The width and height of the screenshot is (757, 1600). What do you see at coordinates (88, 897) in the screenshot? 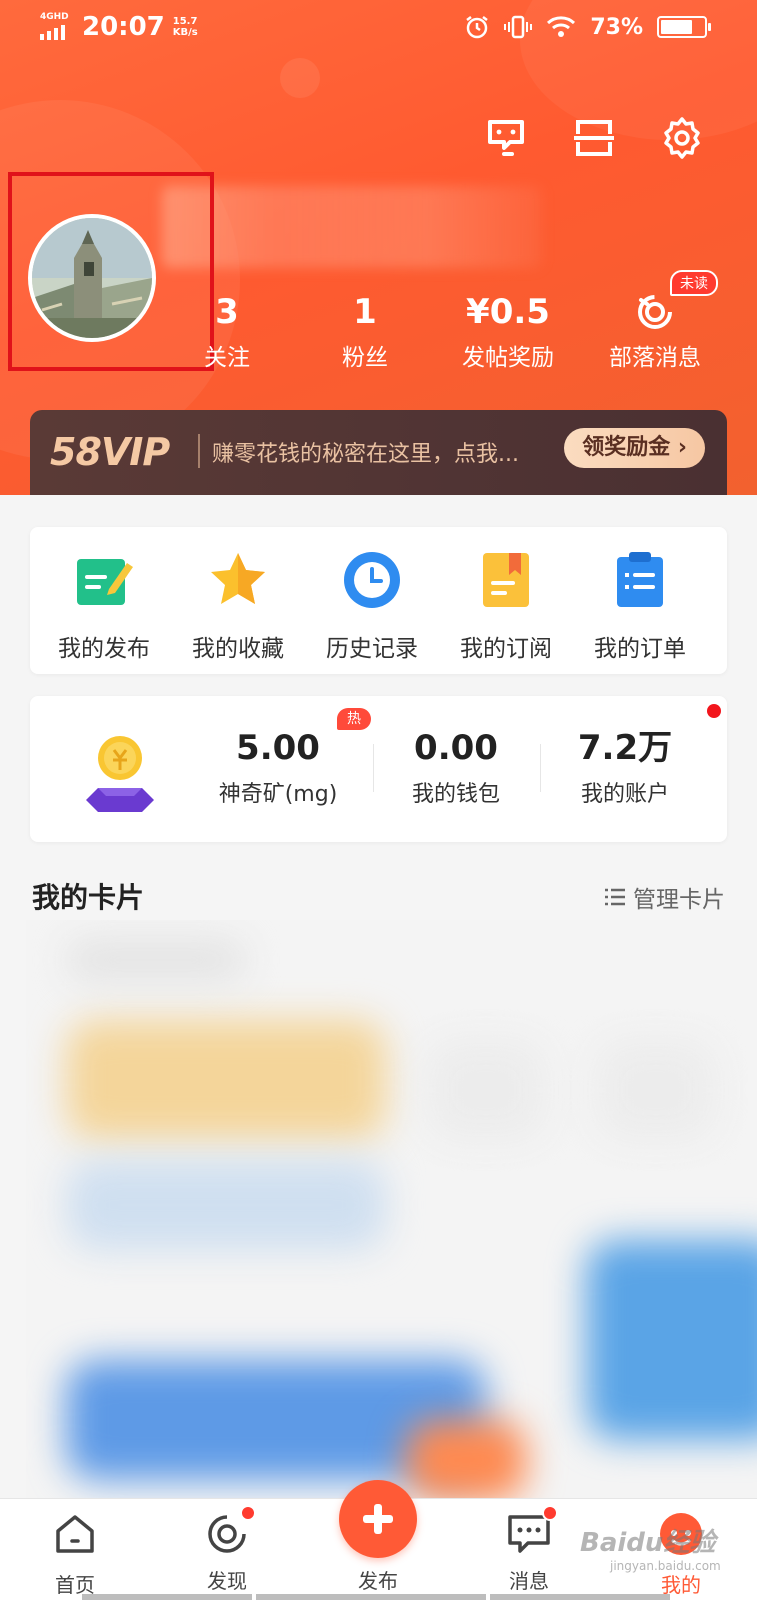
I see `my-cards-title: 我的卡片` at bounding box center [88, 897].